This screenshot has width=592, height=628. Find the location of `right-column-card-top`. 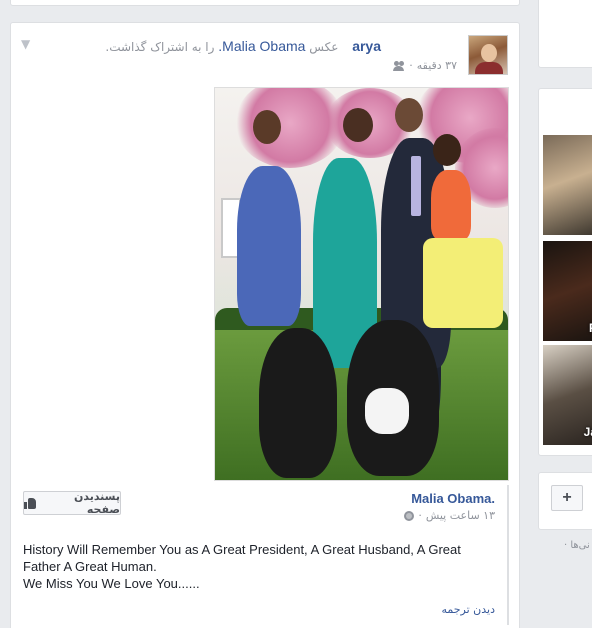

right-column-card-top is located at coordinates (565, 34).